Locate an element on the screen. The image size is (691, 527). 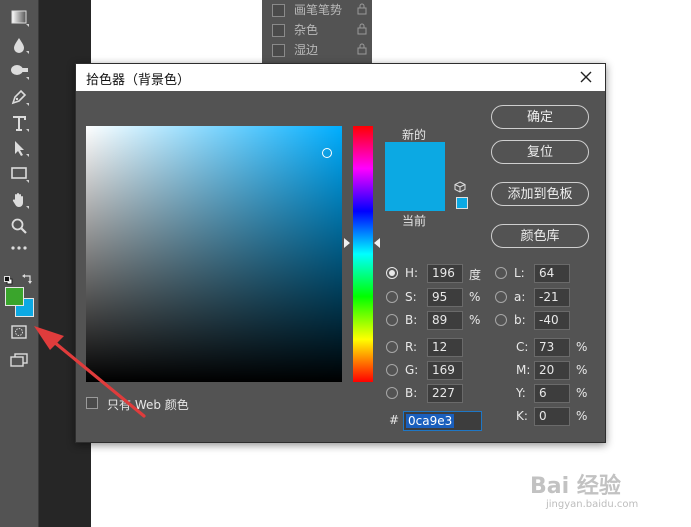
current-color-label: 当前 is located at coordinates (414, 221).